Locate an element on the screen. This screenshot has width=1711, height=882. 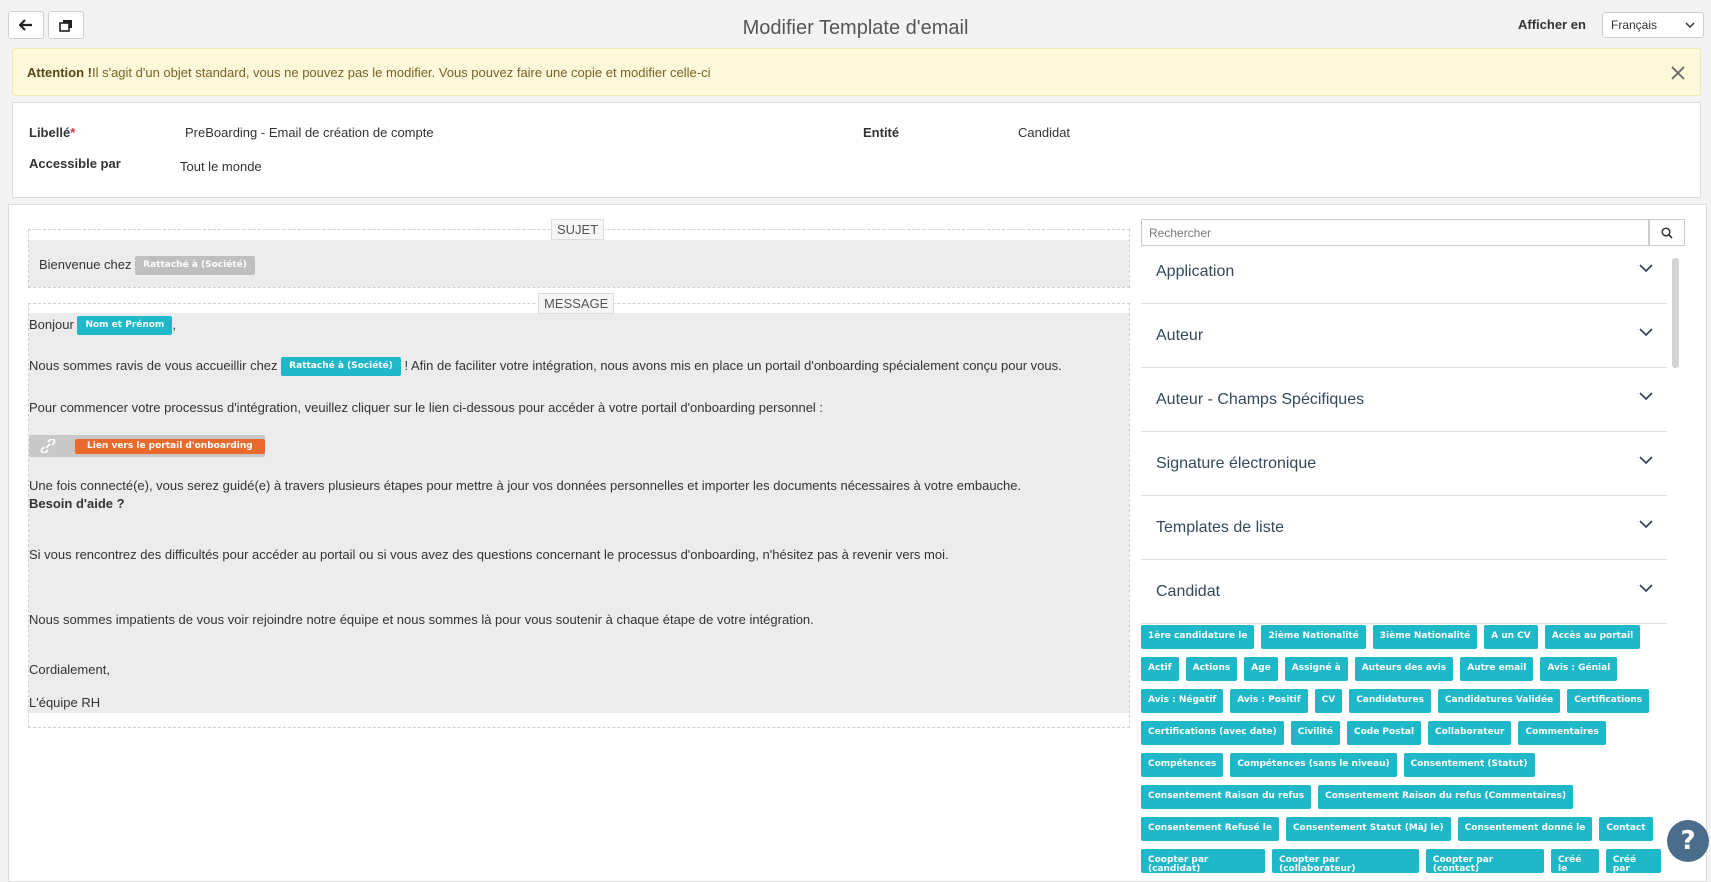
entite-label: Entité is located at coordinates (881, 132).